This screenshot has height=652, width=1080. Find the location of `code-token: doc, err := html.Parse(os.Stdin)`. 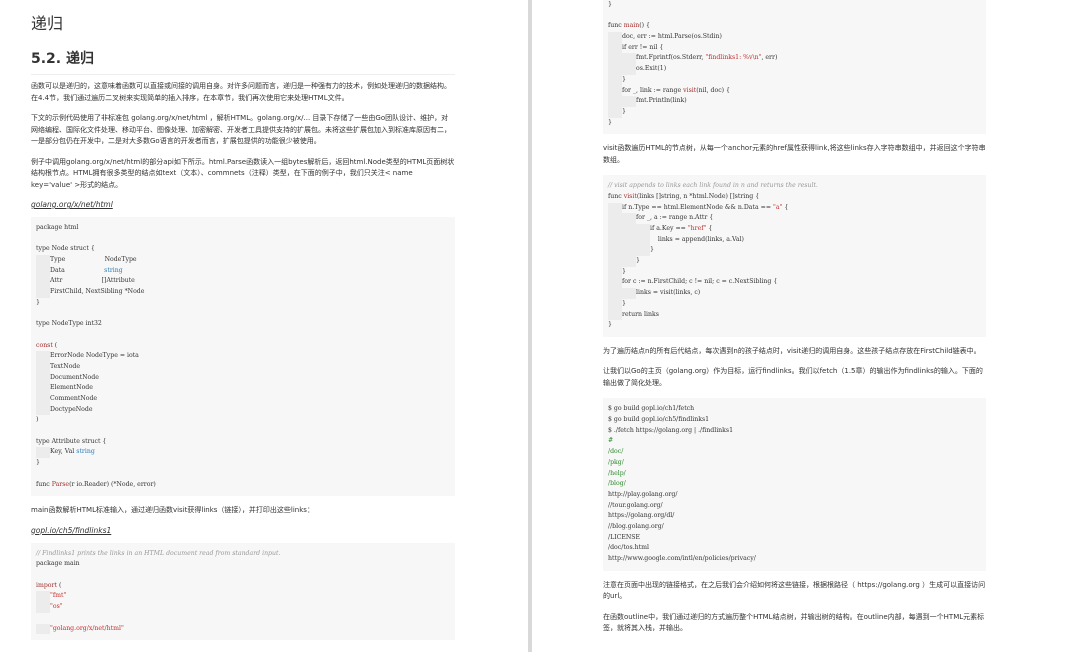

code-token: doc, err := html.Parse(os.Stdin) is located at coordinates (672, 37).